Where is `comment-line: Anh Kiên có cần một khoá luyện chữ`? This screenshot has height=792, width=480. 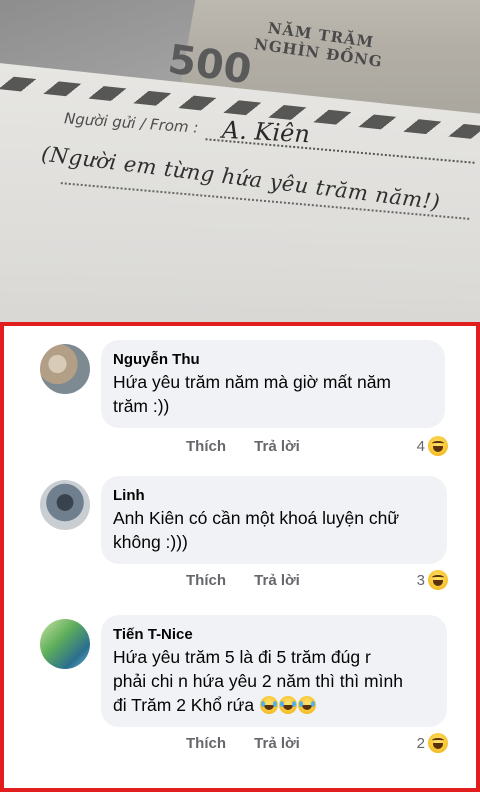 comment-line: Anh Kiên có cần một khoá luyện chữ is located at coordinates (256, 518).